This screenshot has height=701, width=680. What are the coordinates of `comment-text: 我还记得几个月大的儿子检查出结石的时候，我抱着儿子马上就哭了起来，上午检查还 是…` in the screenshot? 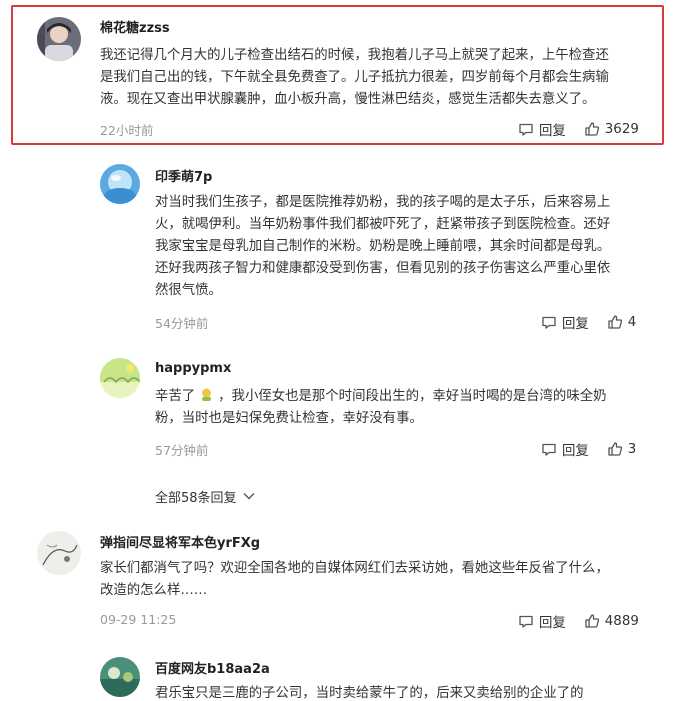 It's located at (372, 78).